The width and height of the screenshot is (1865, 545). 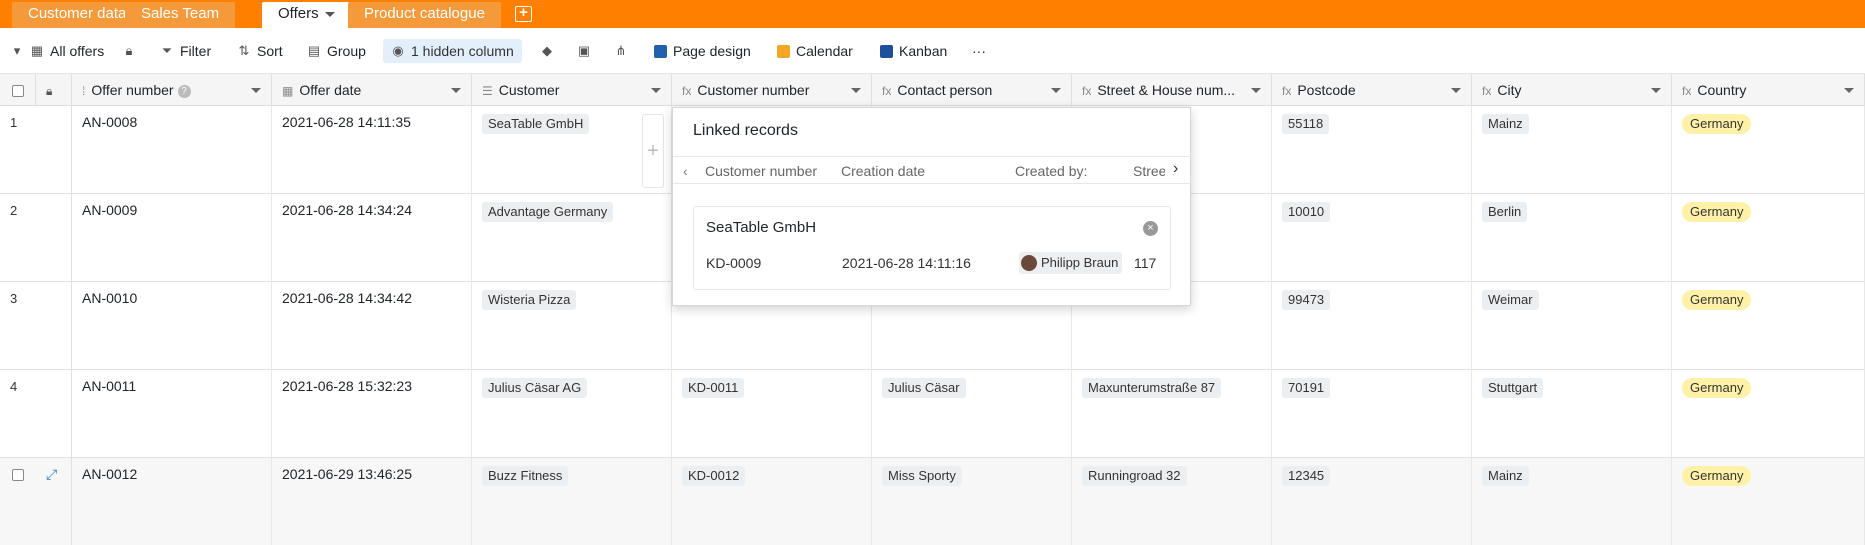 What do you see at coordinates (347, 298) in the screenshot?
I see `offer-date-cell: 2021-06-28 14:34:42` at bounding box center [347, 298].